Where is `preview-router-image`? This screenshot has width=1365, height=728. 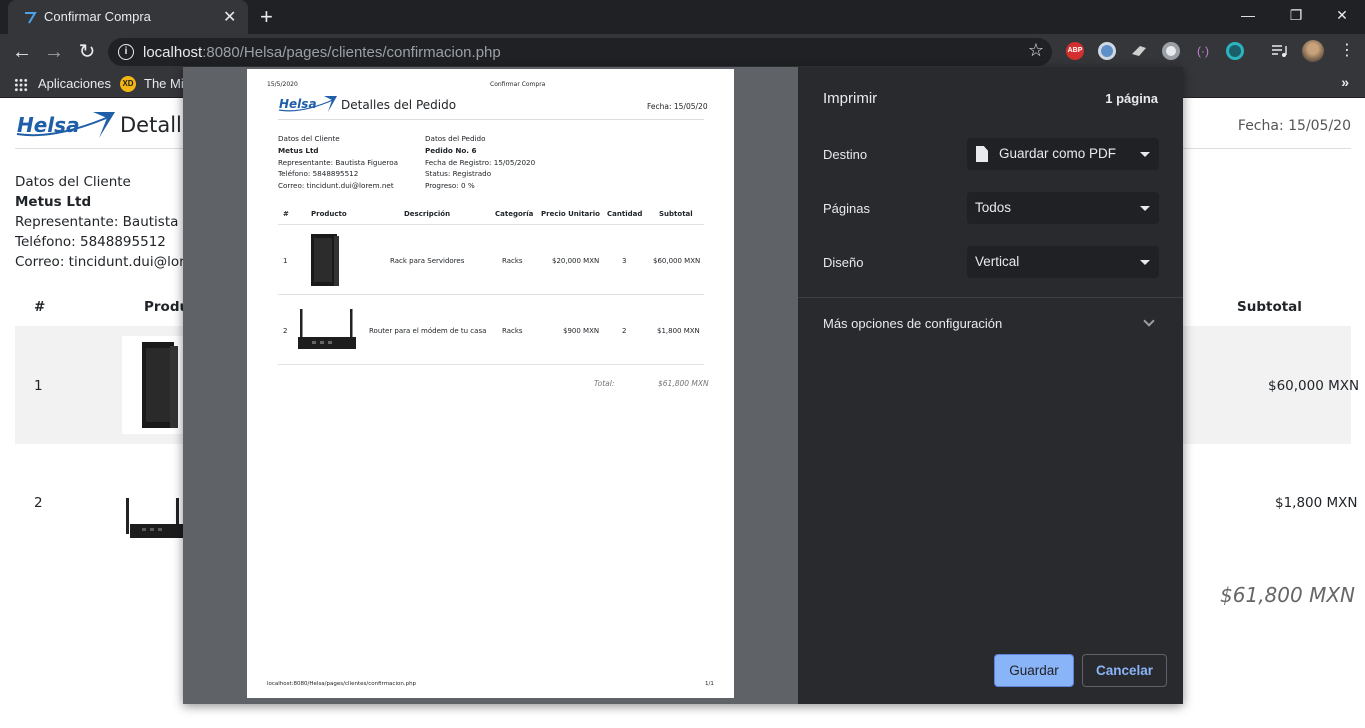 preview-router-image is located at coordinates (327, 329).